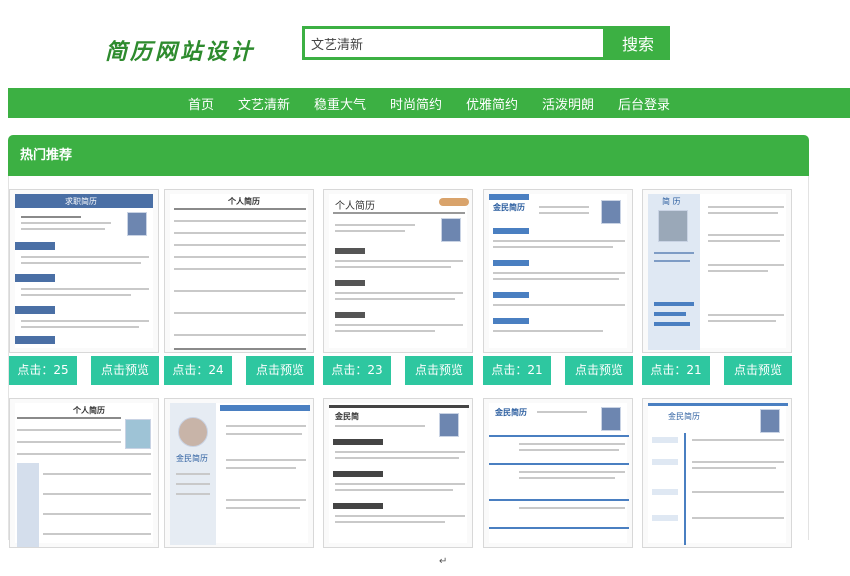  Describe the element at coordinates (43, 370) in the screenshot. I see `click-count: 点击：25` at that location.